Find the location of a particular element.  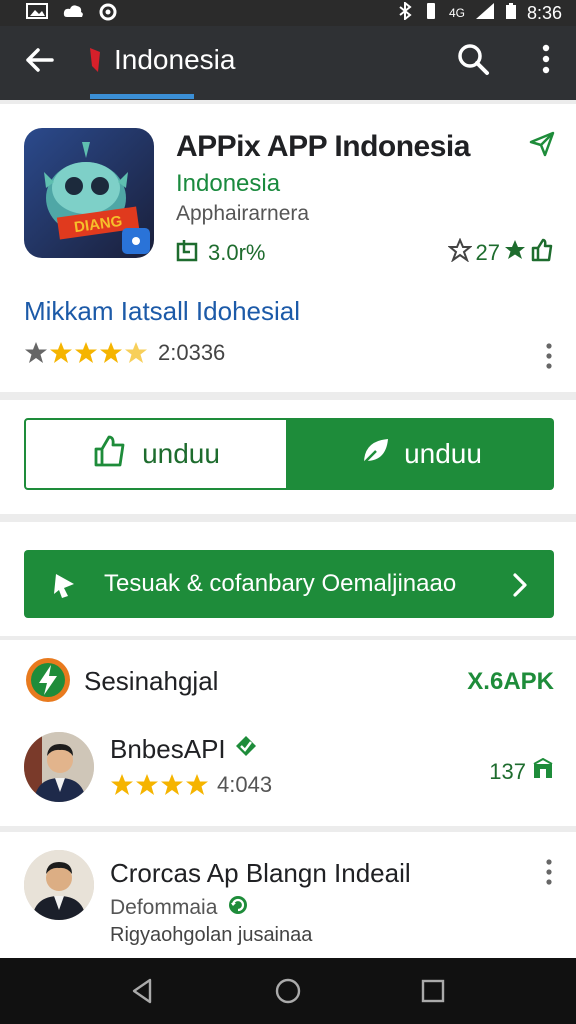

rating-stat: 27 is located at coordinates (500, 252).